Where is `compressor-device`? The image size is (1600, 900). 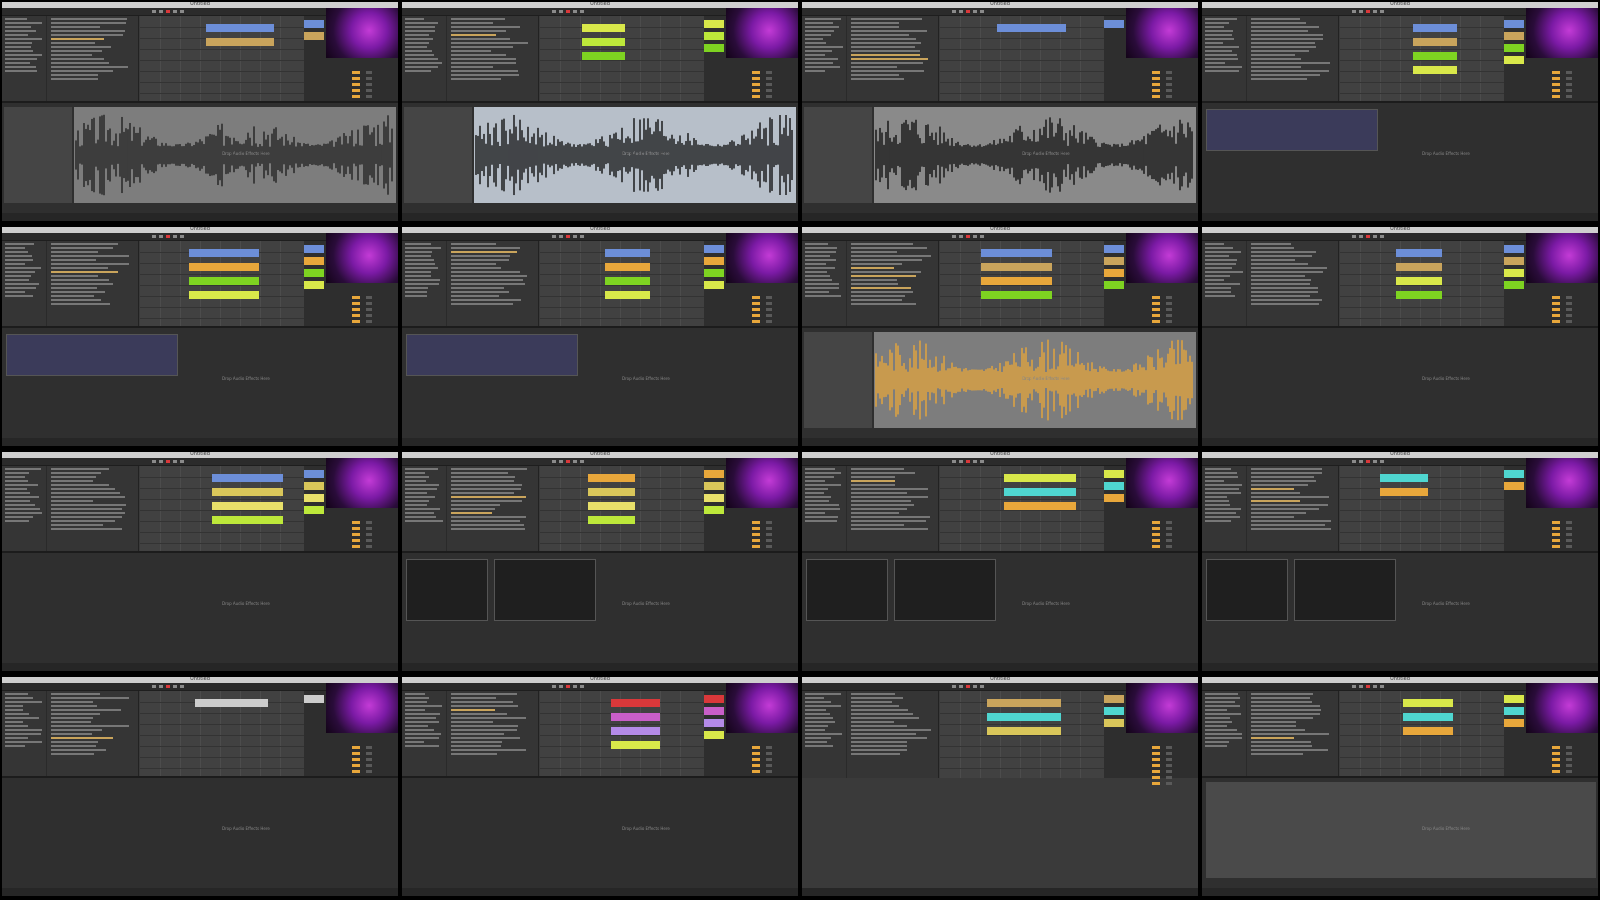
compressor-device is located at coordinates (447, 590).